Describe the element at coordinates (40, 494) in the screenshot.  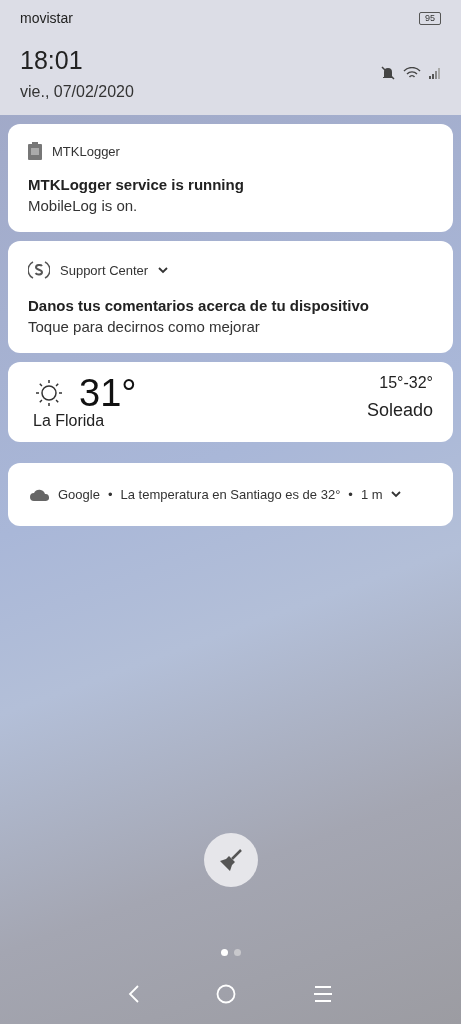
I see `cloud-icon` at that location.